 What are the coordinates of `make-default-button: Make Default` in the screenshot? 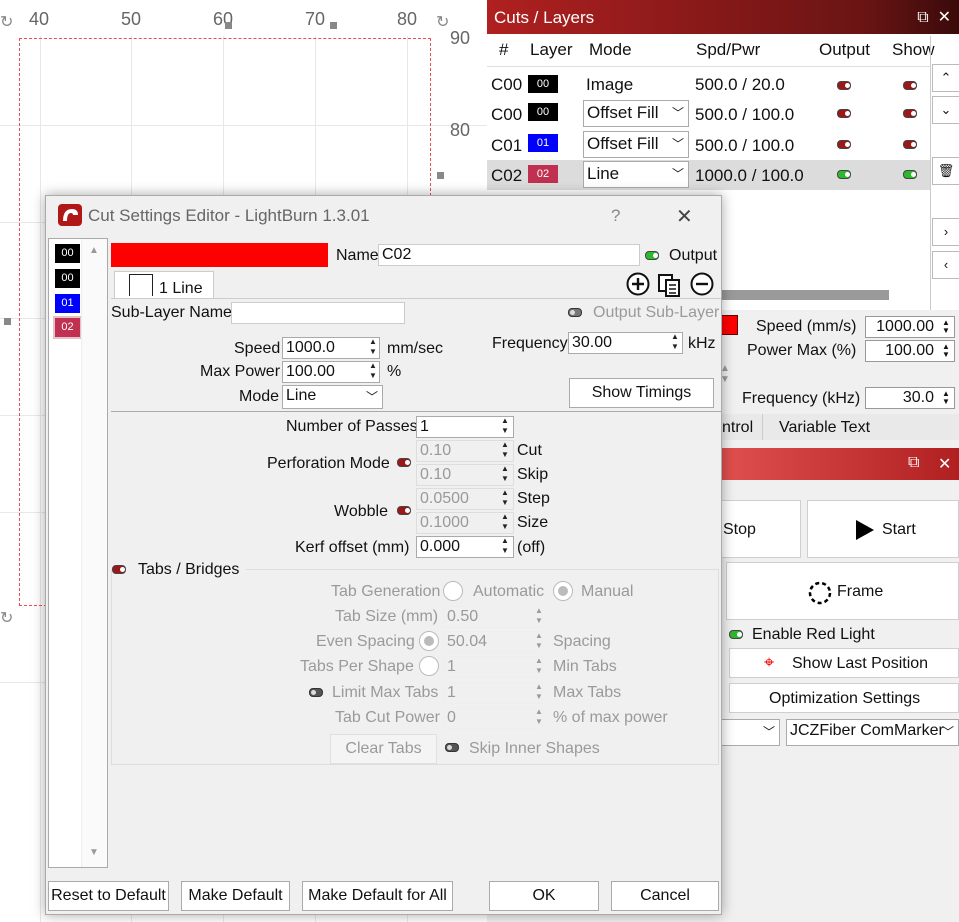 It's located at (235, 896).